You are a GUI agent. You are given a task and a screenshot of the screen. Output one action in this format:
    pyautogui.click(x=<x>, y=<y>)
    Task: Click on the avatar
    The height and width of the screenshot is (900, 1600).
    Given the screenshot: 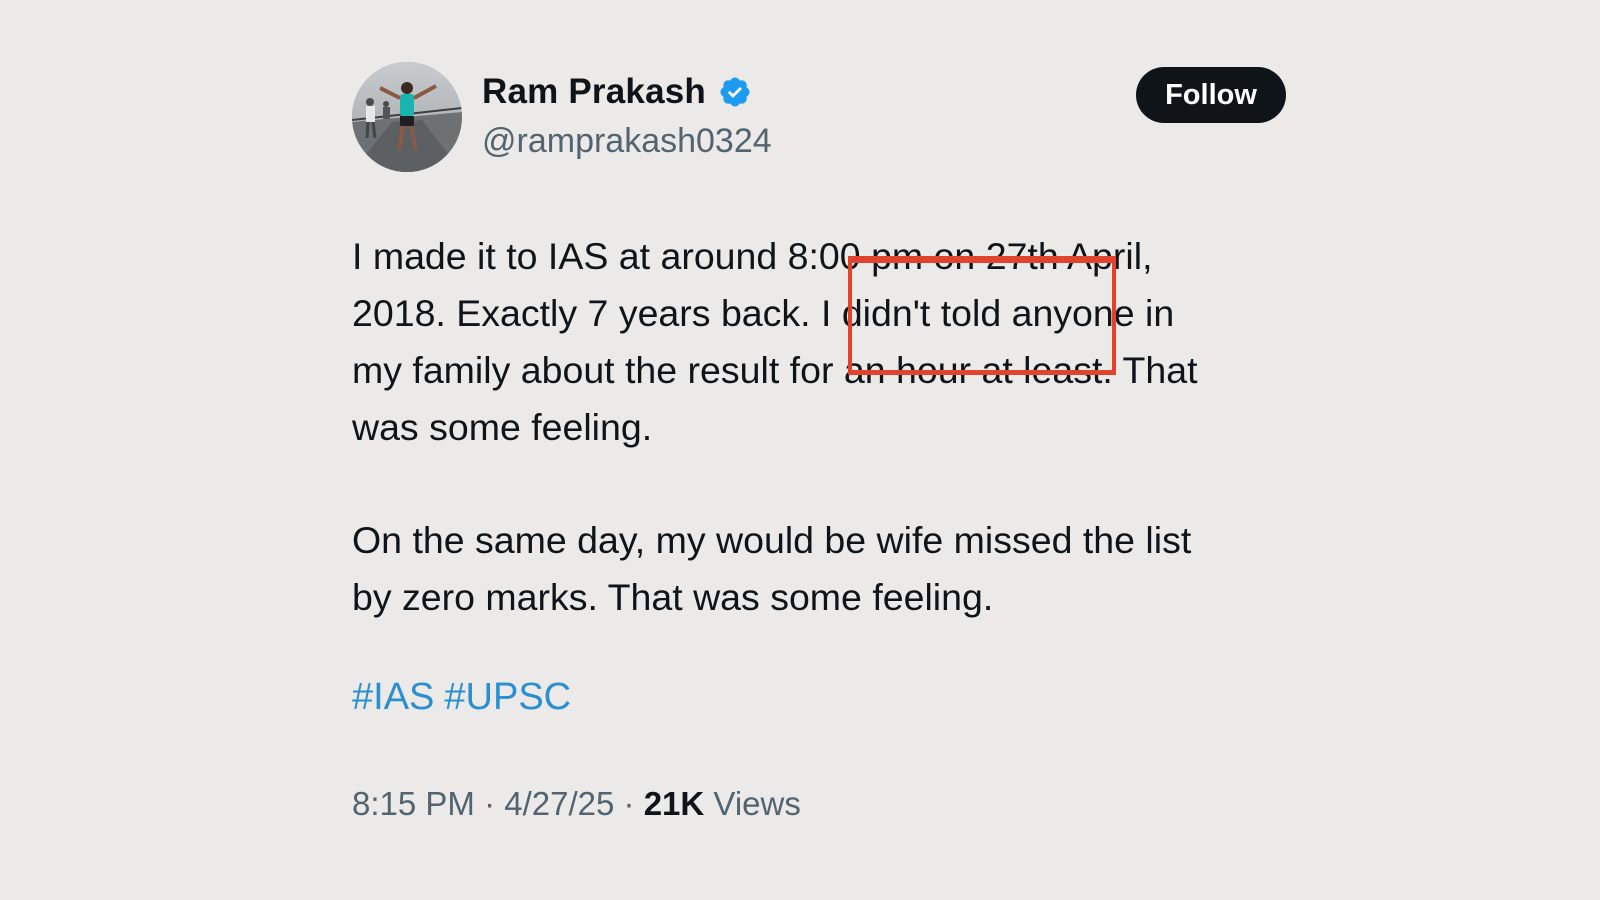 What is the action you would take?
    pyautogui.click(x=407, y=117)
    